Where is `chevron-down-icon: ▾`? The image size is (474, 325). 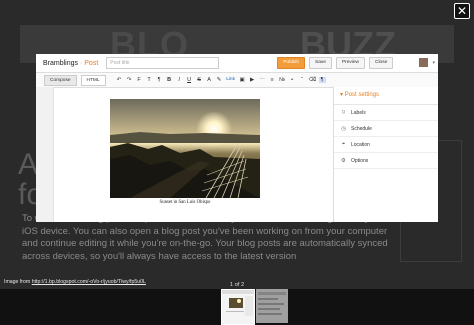
chevron-down-icon: ▾ is located at coordinates (433, 63).